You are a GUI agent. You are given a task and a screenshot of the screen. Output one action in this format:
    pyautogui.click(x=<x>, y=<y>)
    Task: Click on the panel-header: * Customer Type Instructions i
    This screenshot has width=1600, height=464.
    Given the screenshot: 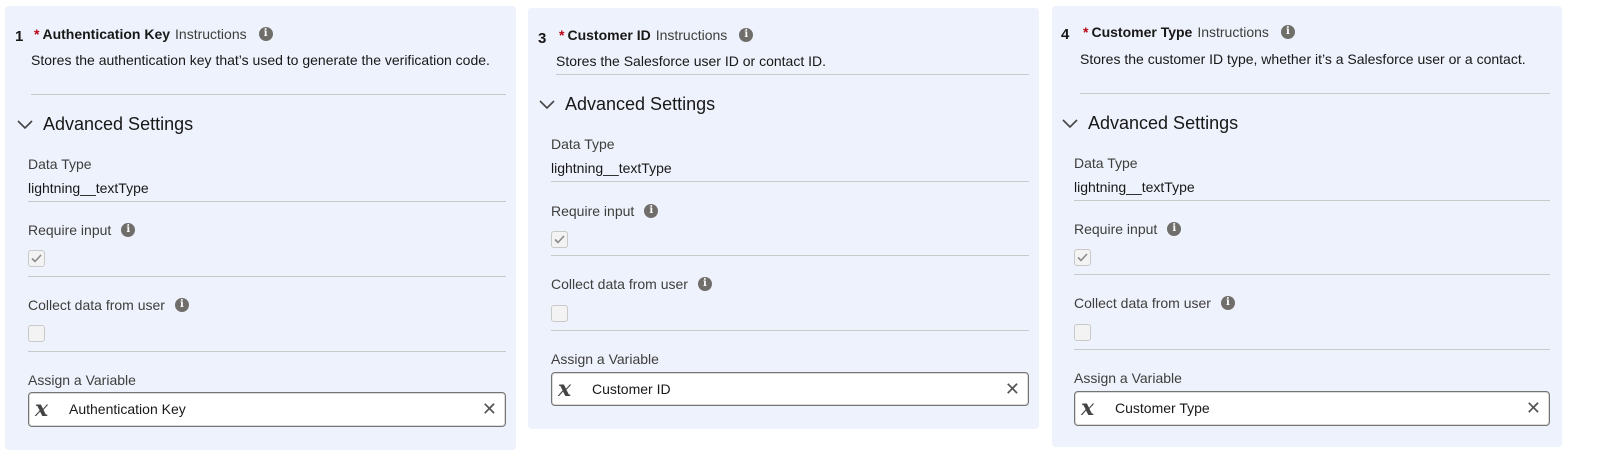 What is the action you would take?
    pyautogui.click(x=1189, y=32)
    